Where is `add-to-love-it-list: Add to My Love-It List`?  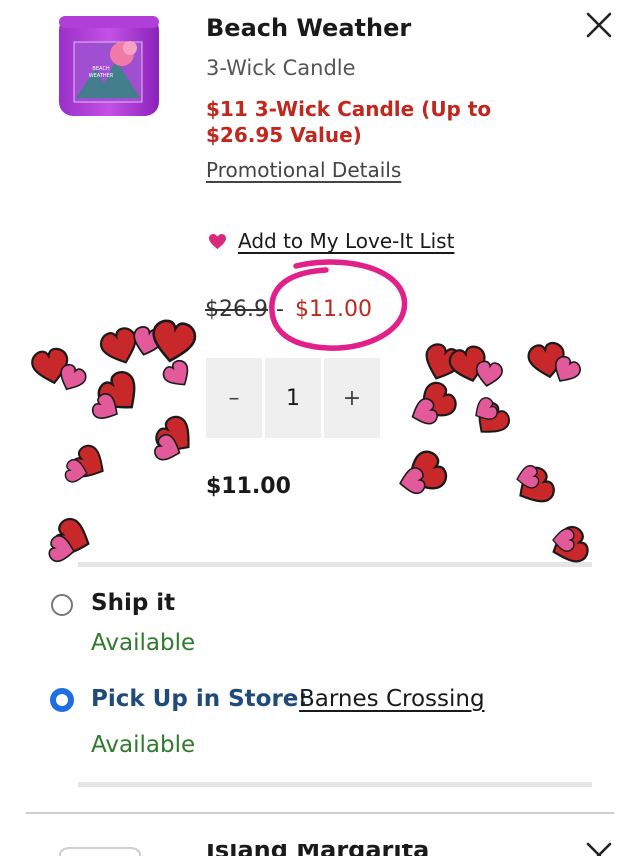
add-to-love-it-list: Add to My Love-It List is located at coordinates (331, 241).